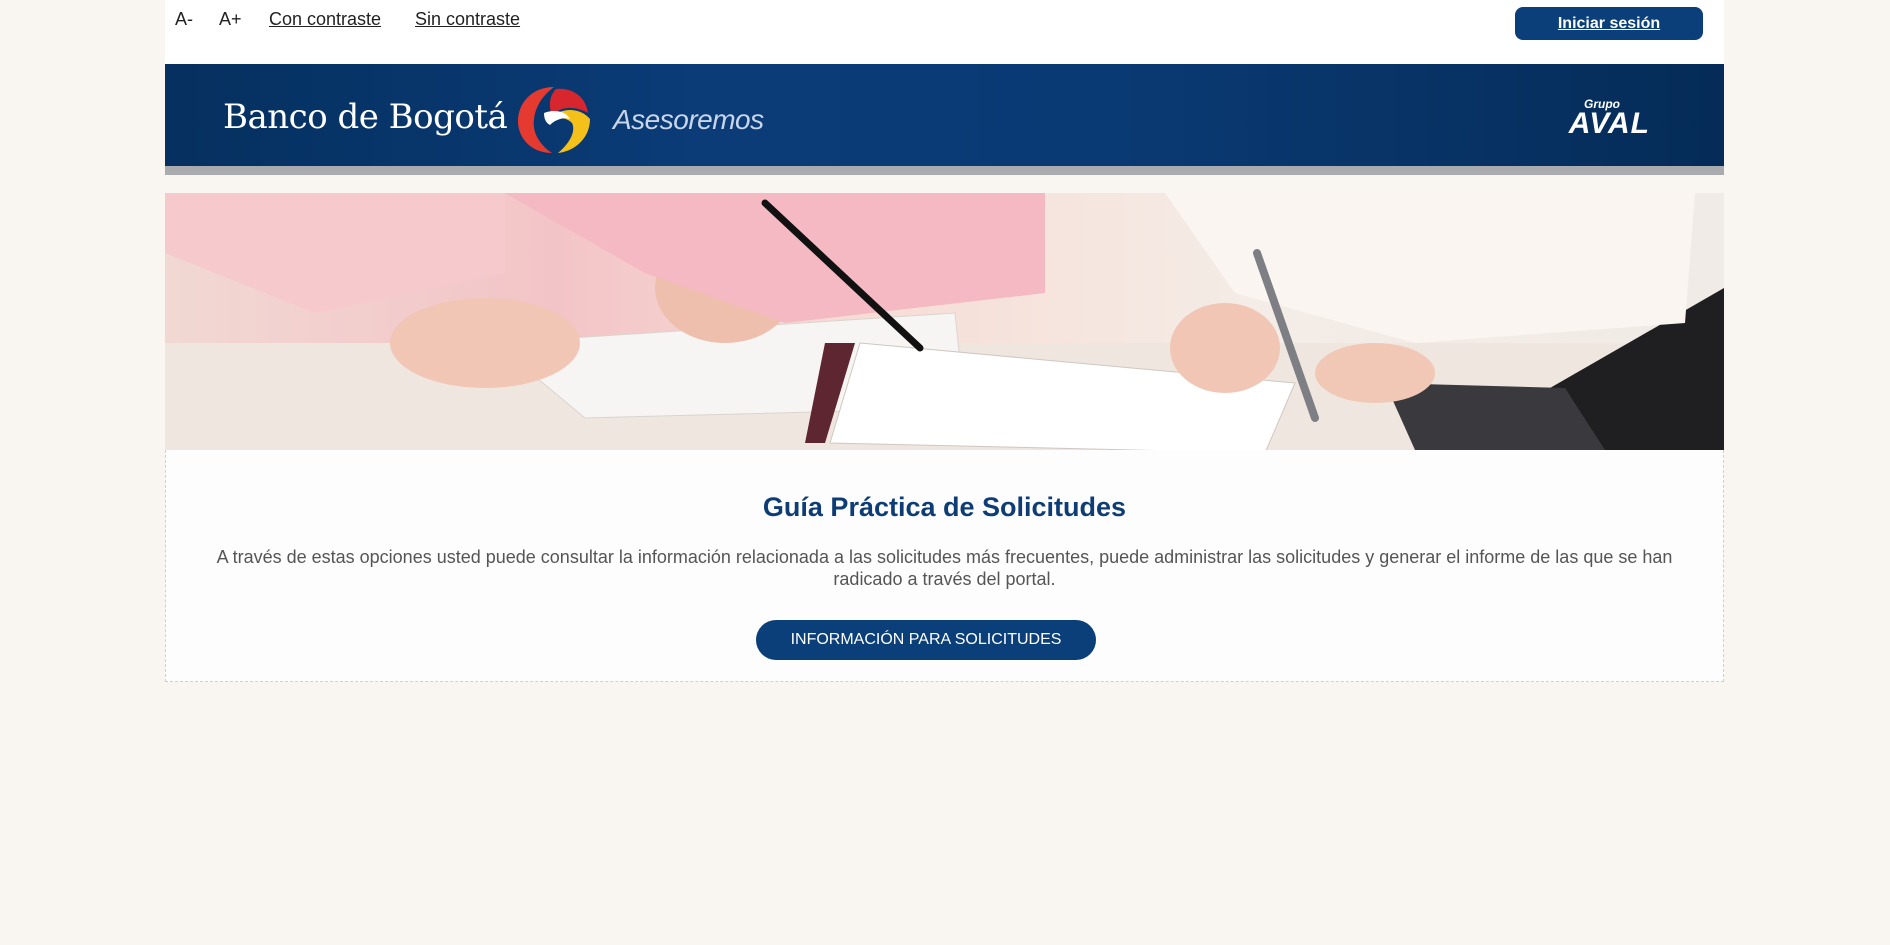 This screenshot has height=945, width=1890. Describe the element at coordinates (184, 19) in the screenshot. I see `decrease-font-button: A-` at that location.